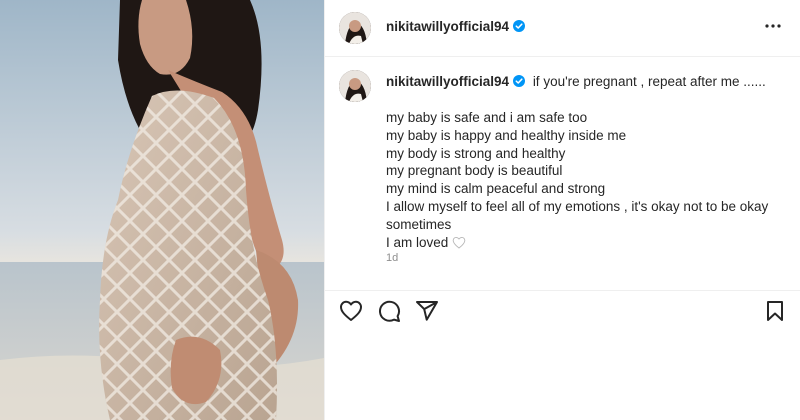 Image resolution: width=800 pixels, height=420 pixels. Describe the element at coordinates (392, 258) in the screenshot. I see `post-timestamp: 1d` at that location.